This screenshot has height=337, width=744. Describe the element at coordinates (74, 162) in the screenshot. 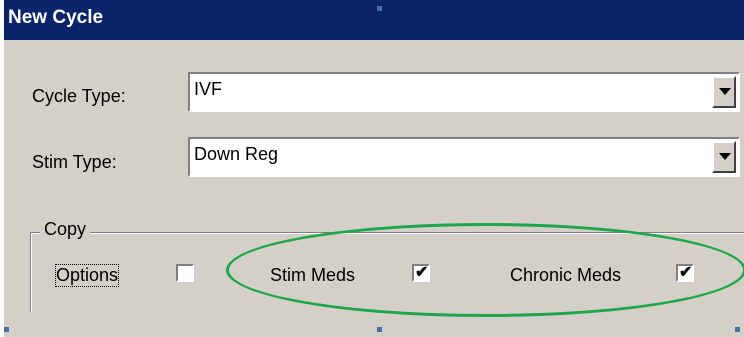

I see `stim-type-label: Stim Type:` at that location.